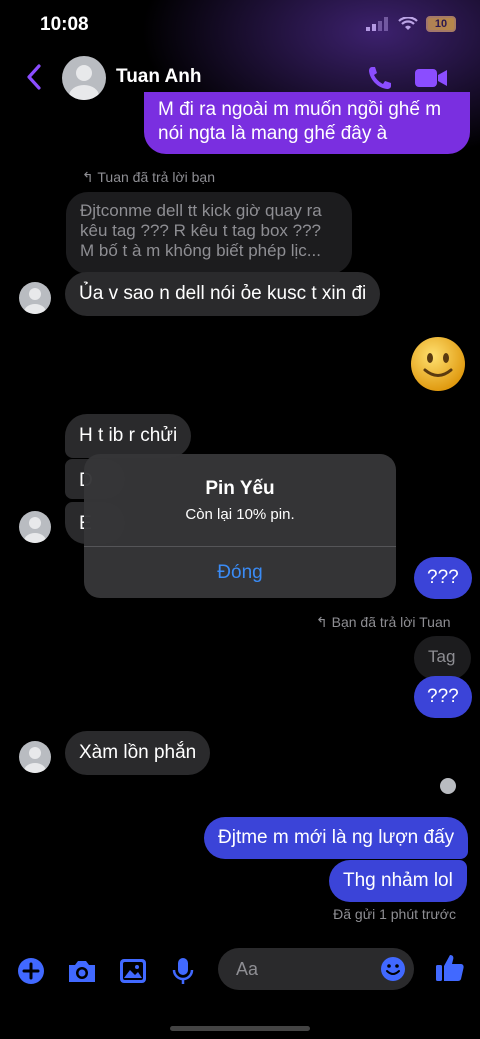 The width and height of the screenshot is (480, 1039). I want to click on message-text: Đjtme m mới là ng lượn đấy, so click(336, 837).